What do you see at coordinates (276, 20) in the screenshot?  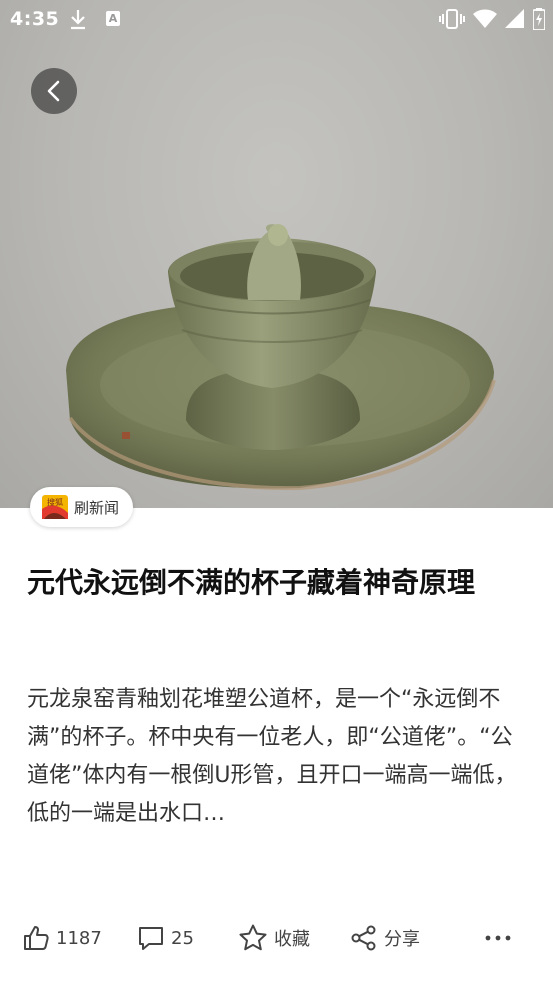 I see `status-bar: 4:35 A` at bounding box center [276, 20].